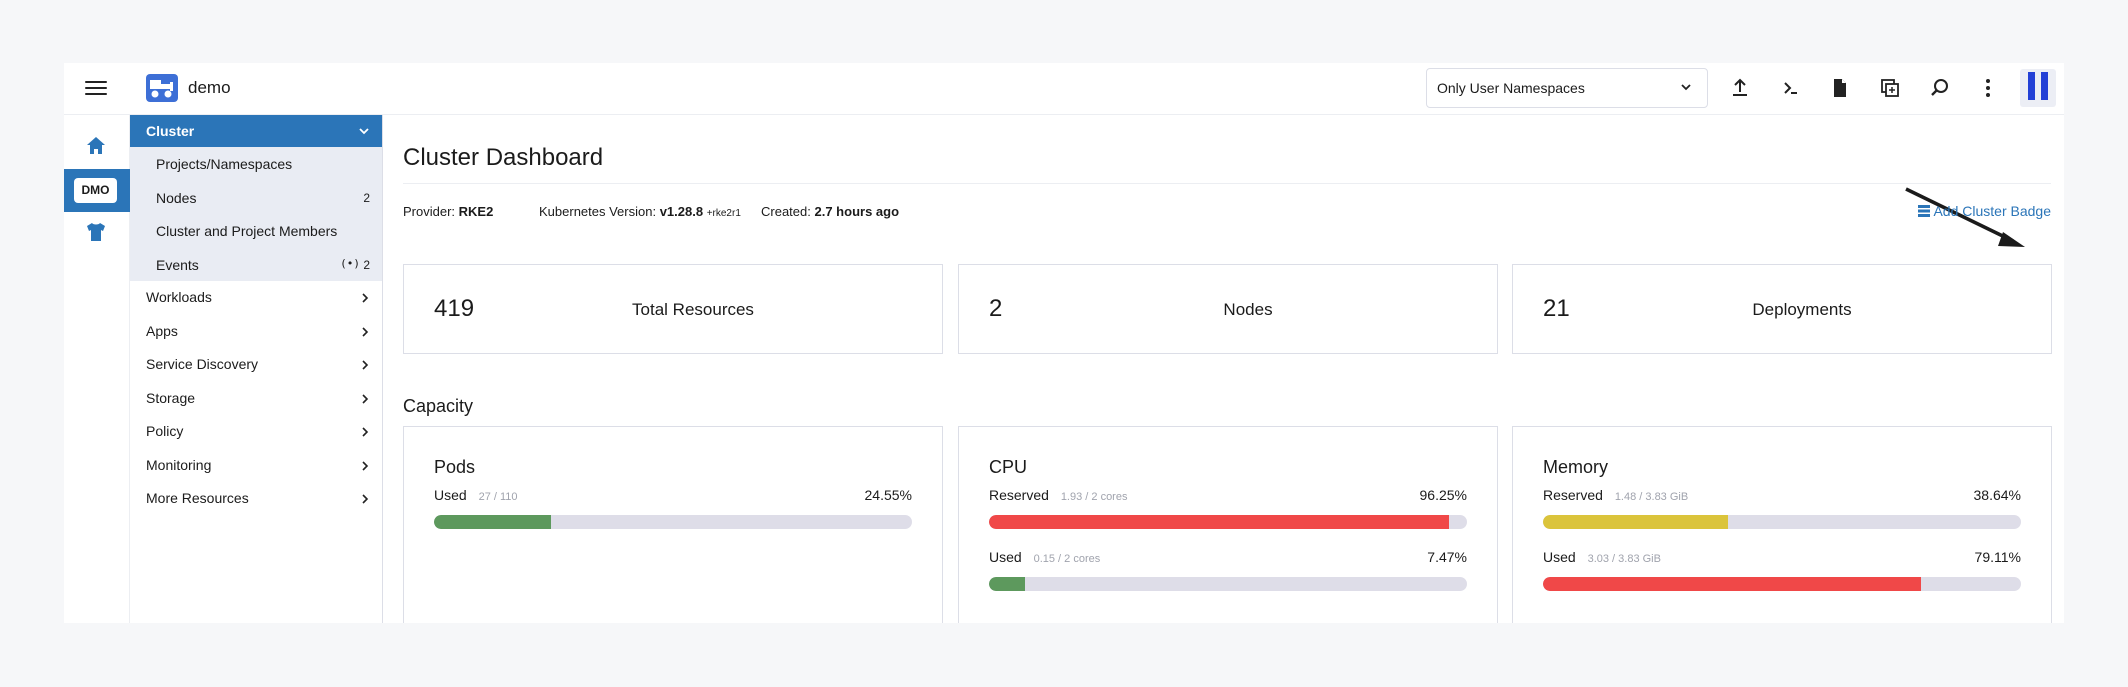  Describe the element at coordinates (455, 467) in the screenshot. I see `capacity-card-title: Pods` at that location.